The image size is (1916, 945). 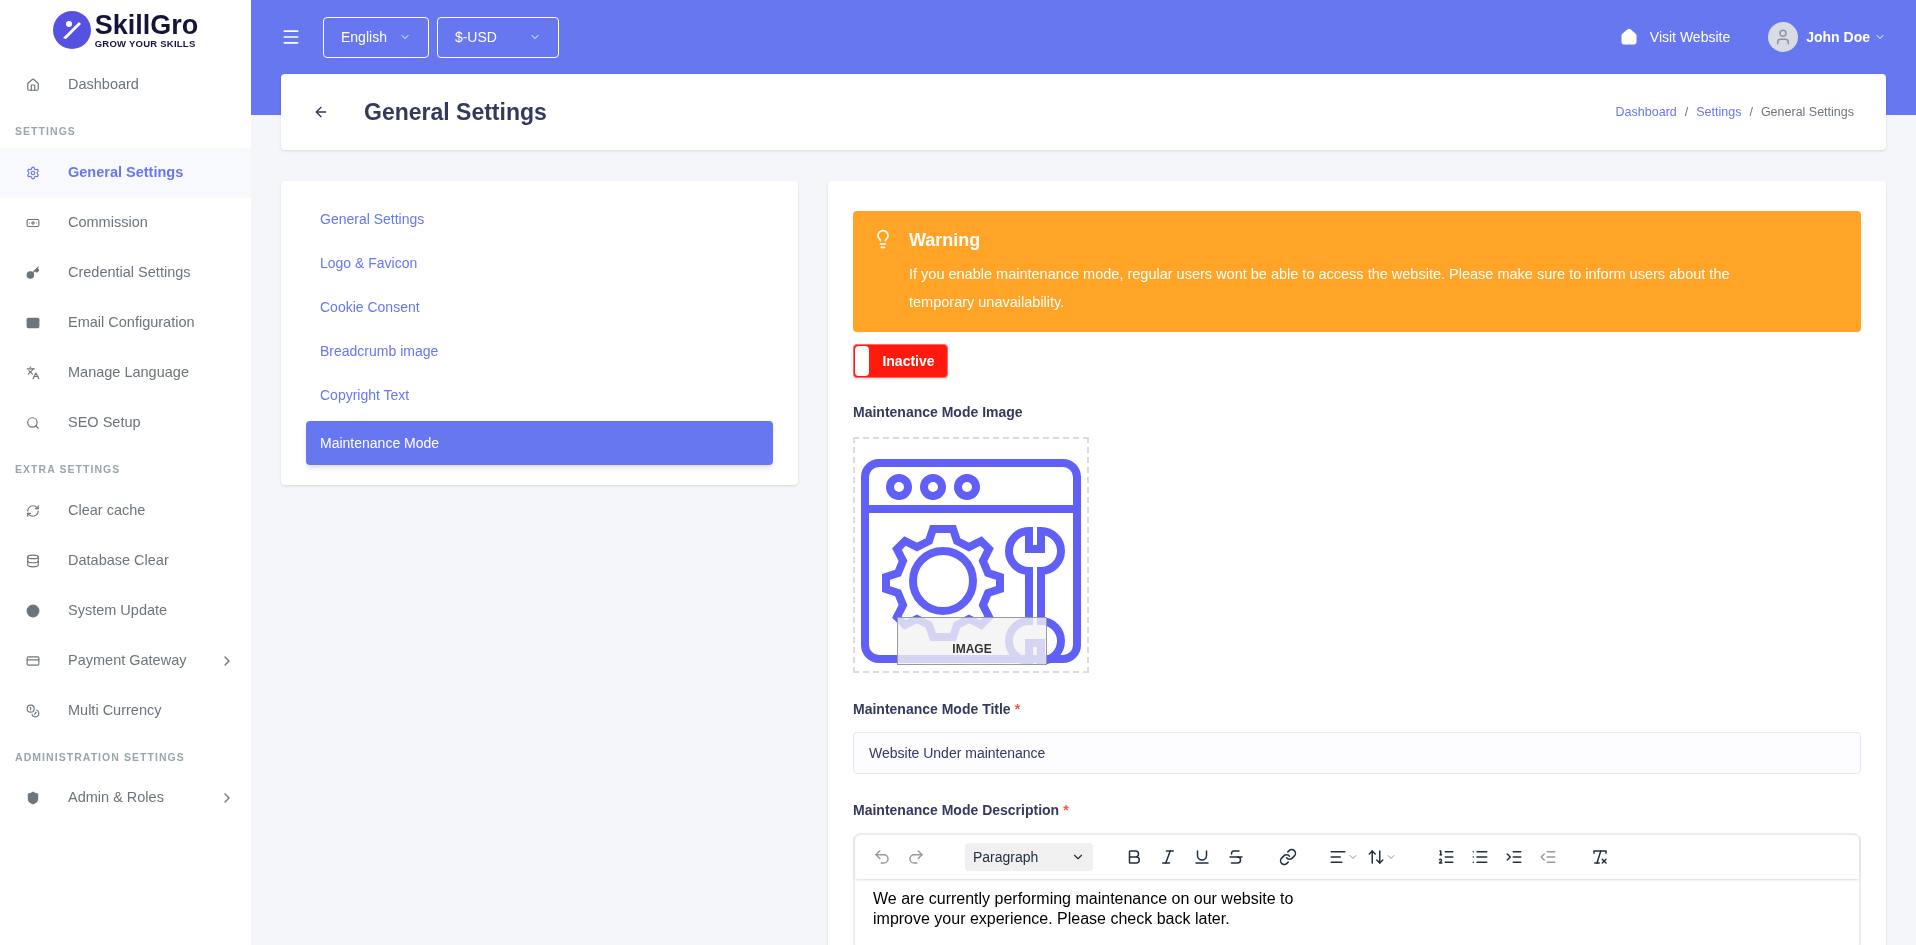 I want to click on sidebar-section-title: ADMINISTRATION SETTINGS, so click(x=100, y=757).